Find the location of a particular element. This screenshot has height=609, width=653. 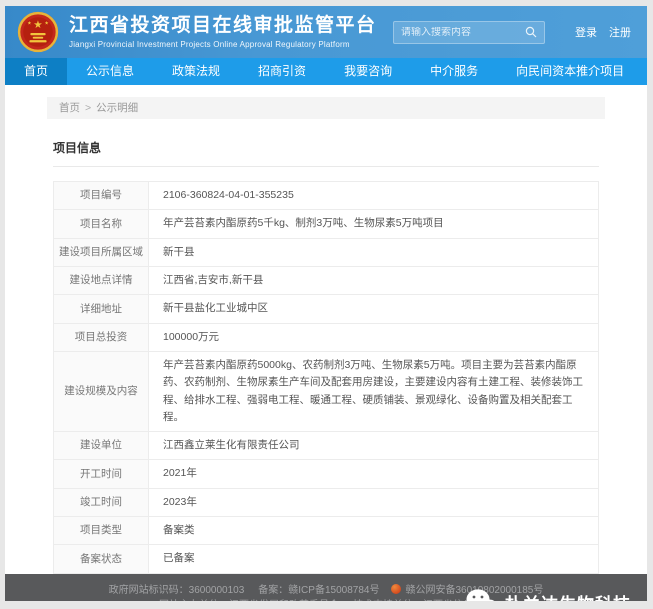

wechat-icon is located at coordinates (480, 595).